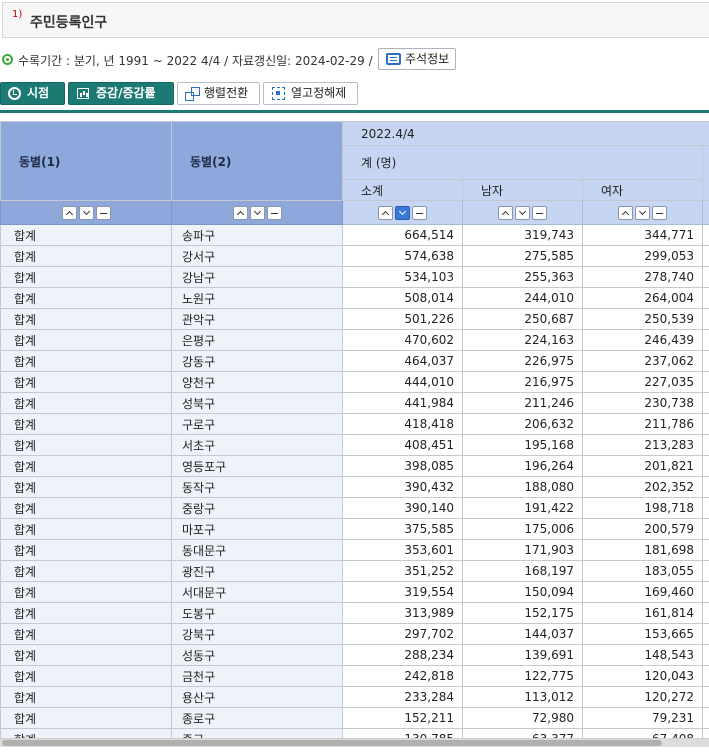  I want to click on pivot-icon, so click(192, 94).